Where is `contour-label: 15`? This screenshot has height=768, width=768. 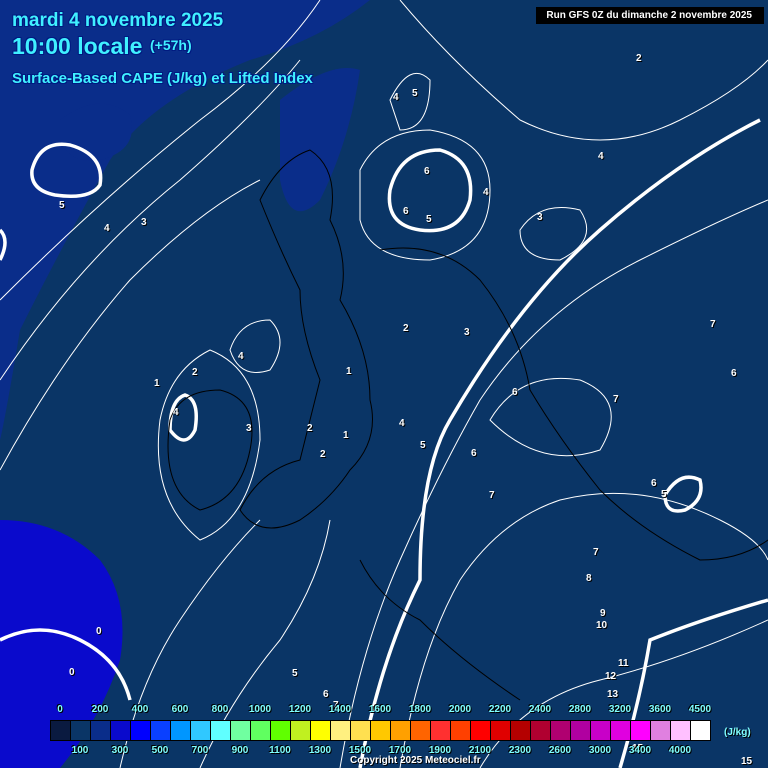 contour-label: 15 is located at coordinates (747, 761).